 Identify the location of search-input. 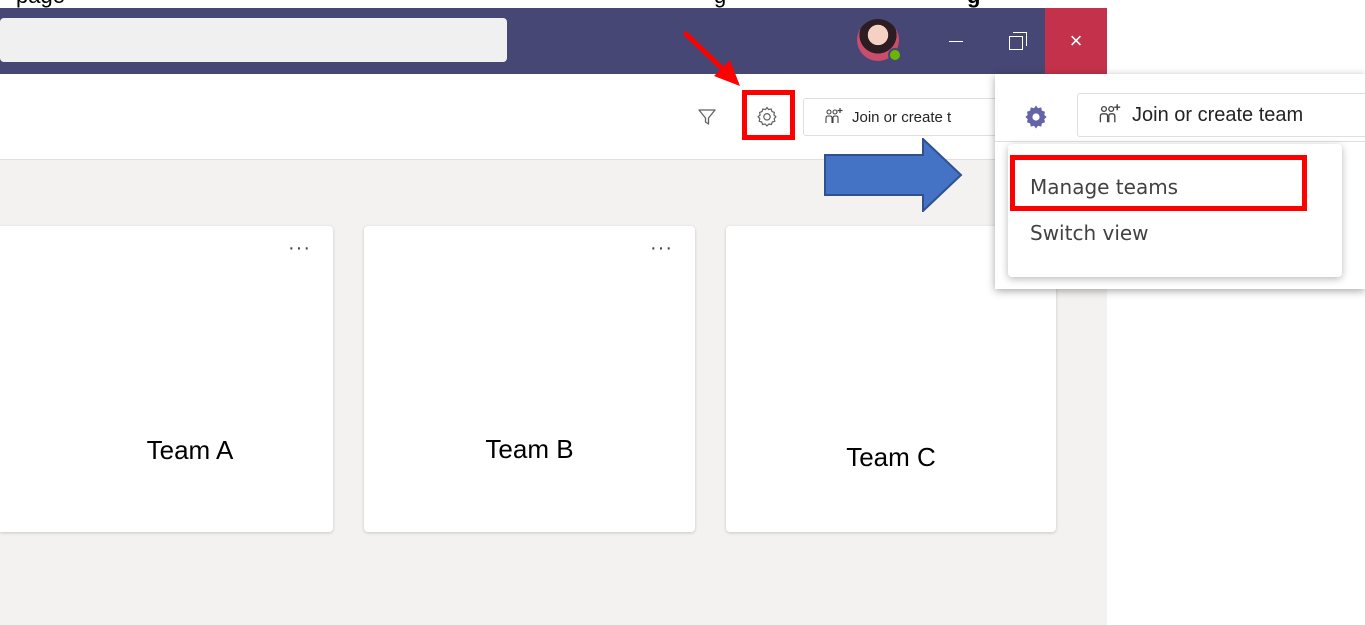
(253, 40).